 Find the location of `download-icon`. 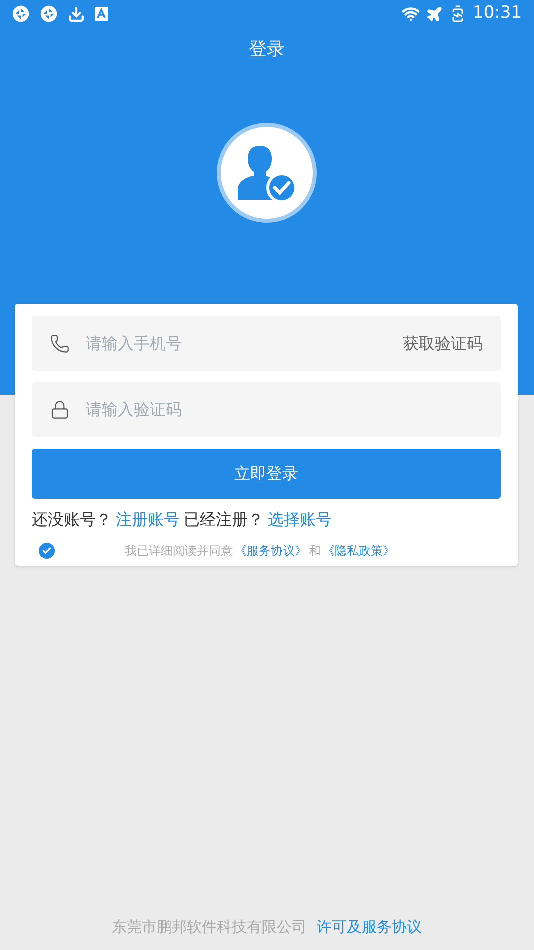

download-icon is located at coordinates (76, 14).